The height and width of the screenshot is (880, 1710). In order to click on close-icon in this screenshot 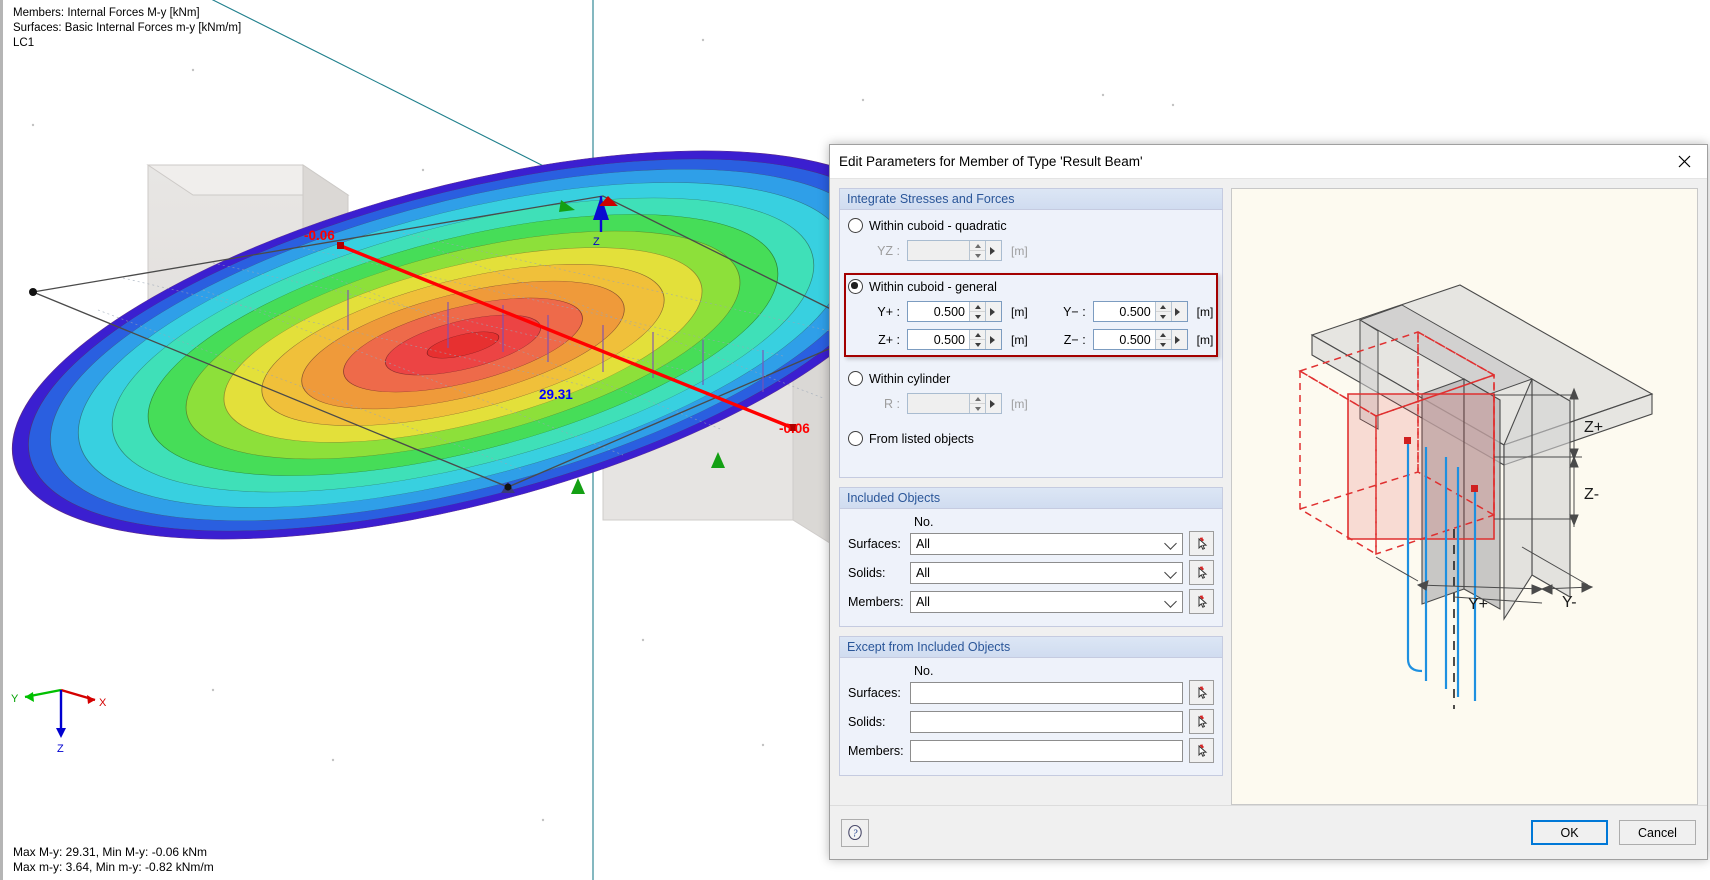, I will do `click(1684, 161)`.